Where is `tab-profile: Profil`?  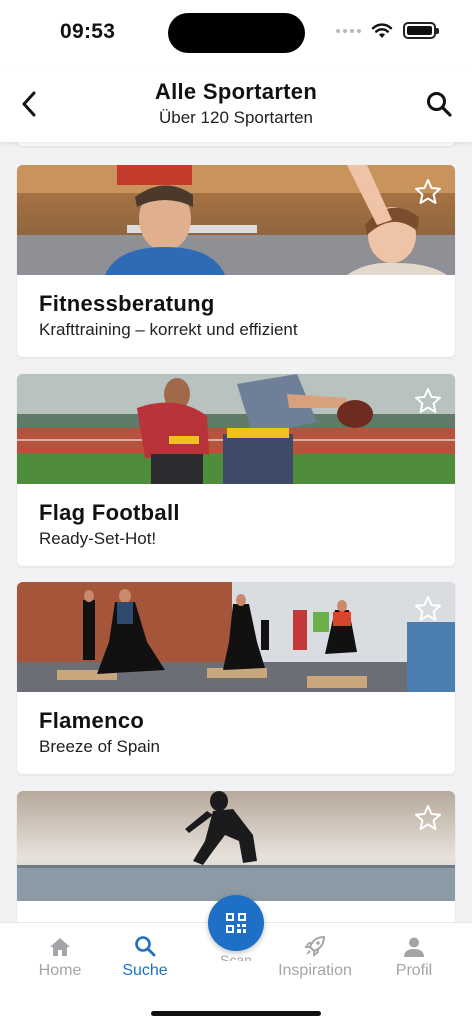 tab-profile: Profil is located at coordinates (414, 958).